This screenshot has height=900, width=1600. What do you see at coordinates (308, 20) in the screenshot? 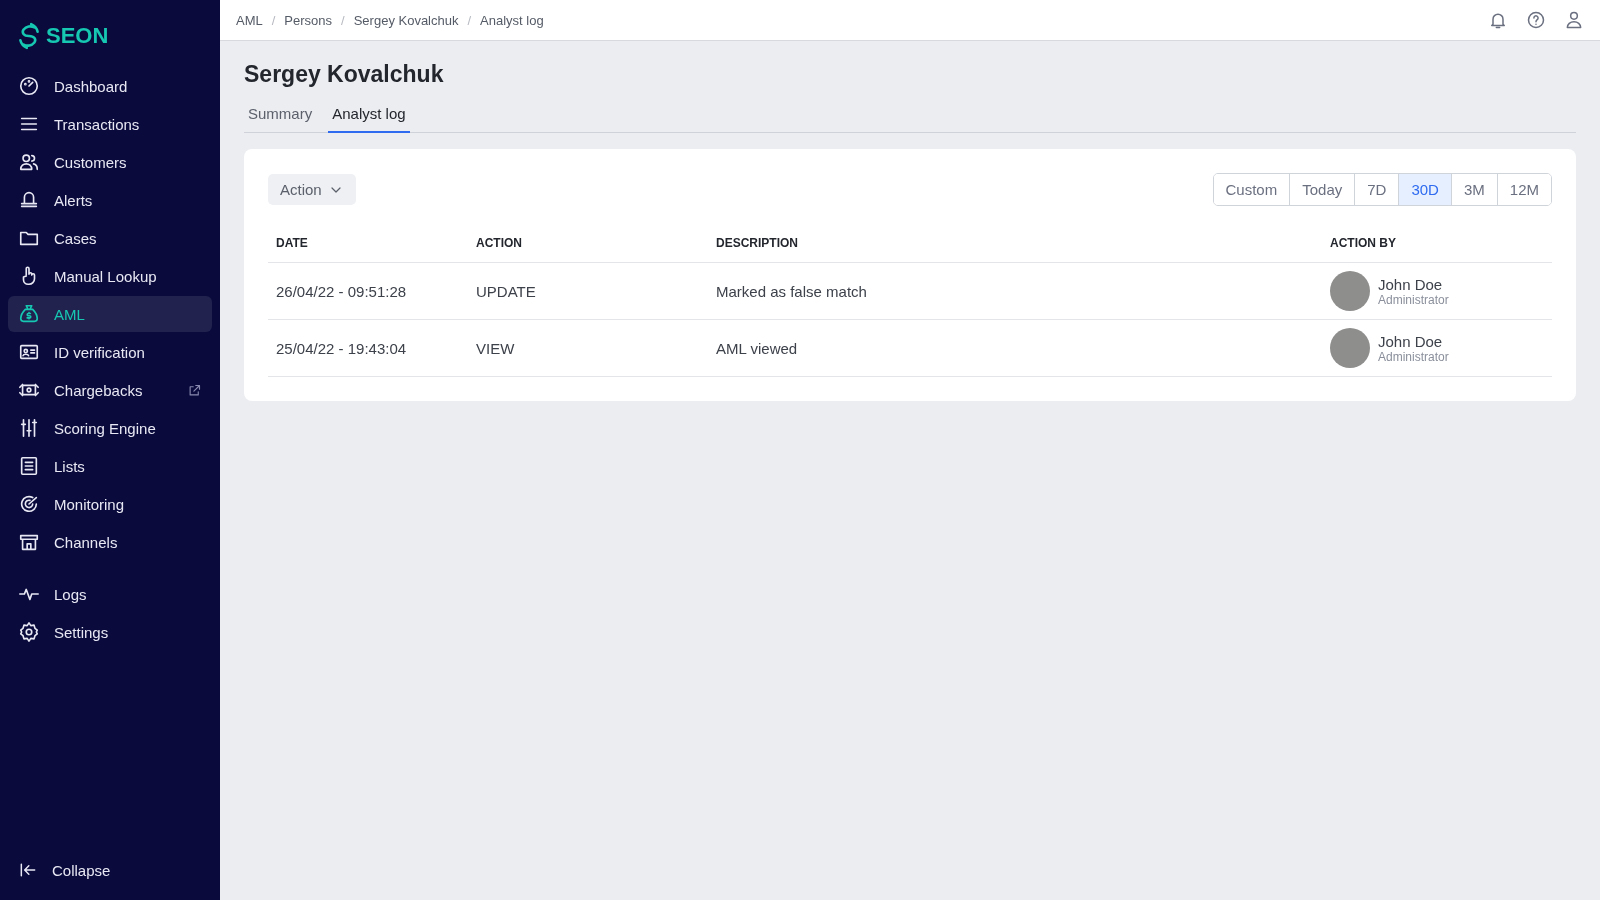
I see `breadcrumb-link: Persons` at bounding box center [308, 20].